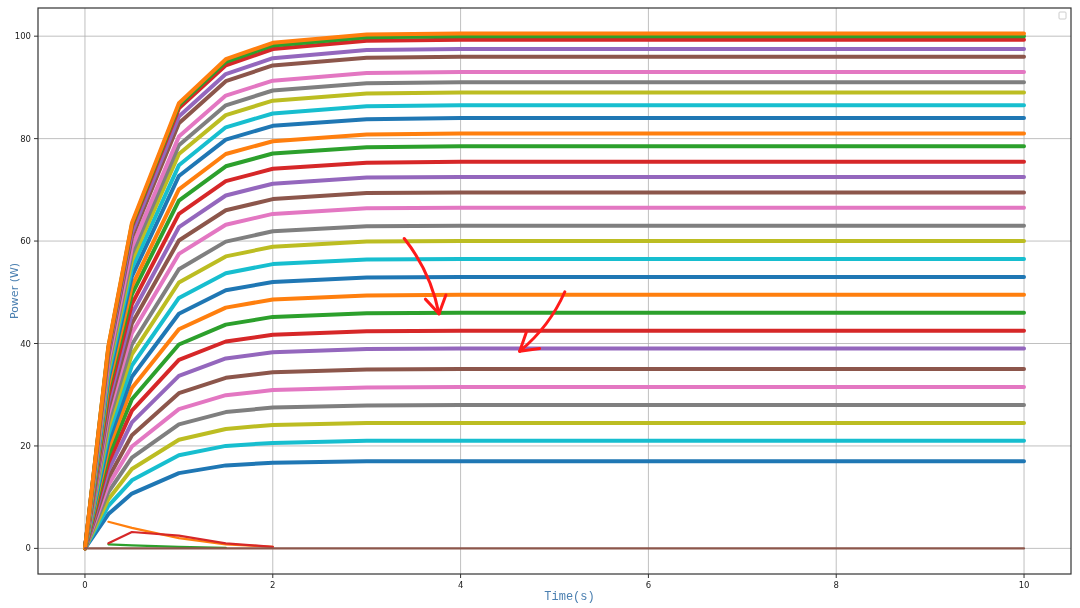 This screenshot has height=608, width=1080. I want to click on y-tick-label: 20, so click(25, 445).